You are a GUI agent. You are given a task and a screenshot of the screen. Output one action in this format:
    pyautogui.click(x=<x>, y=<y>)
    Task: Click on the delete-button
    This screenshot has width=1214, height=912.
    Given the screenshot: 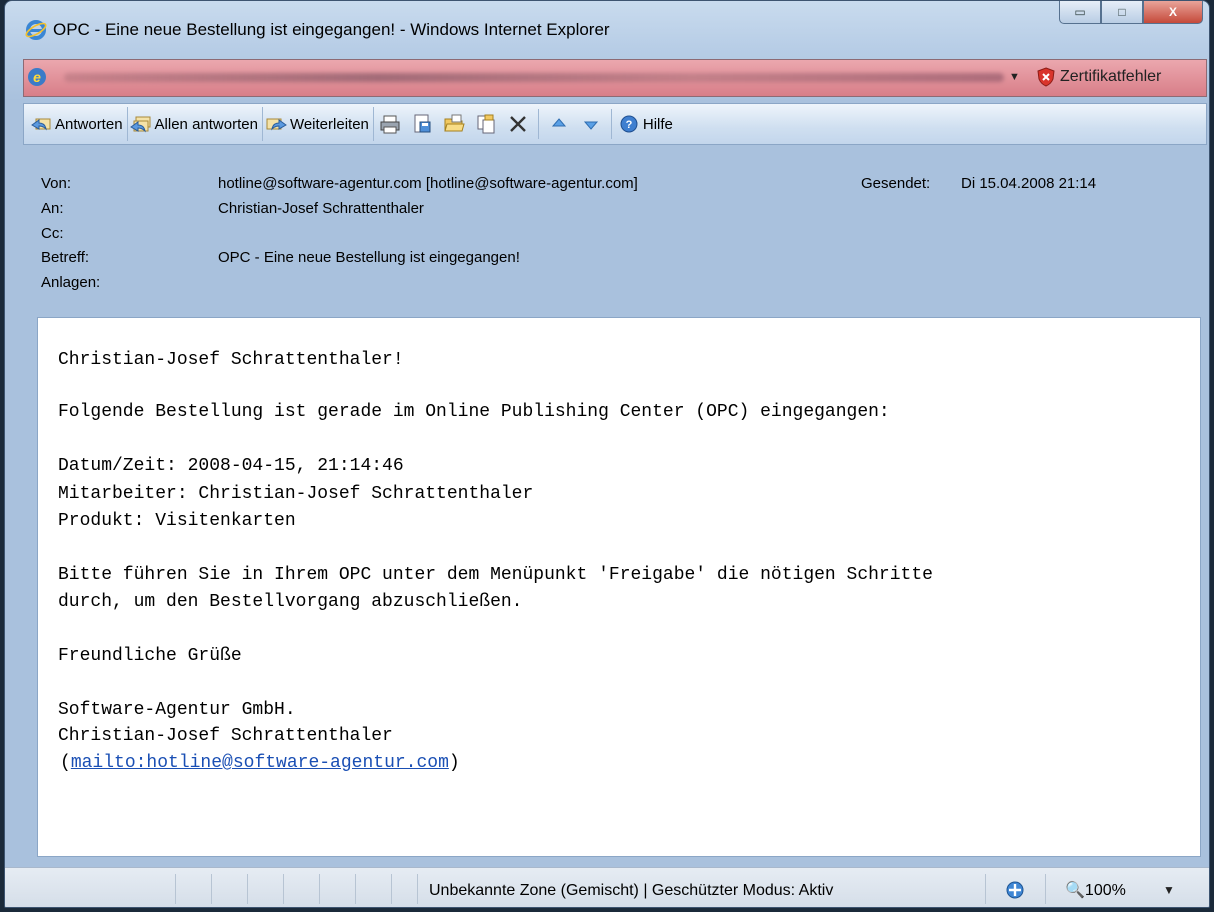 What is the action you would take?
    pyautogui.click(x=518, y=124)
    